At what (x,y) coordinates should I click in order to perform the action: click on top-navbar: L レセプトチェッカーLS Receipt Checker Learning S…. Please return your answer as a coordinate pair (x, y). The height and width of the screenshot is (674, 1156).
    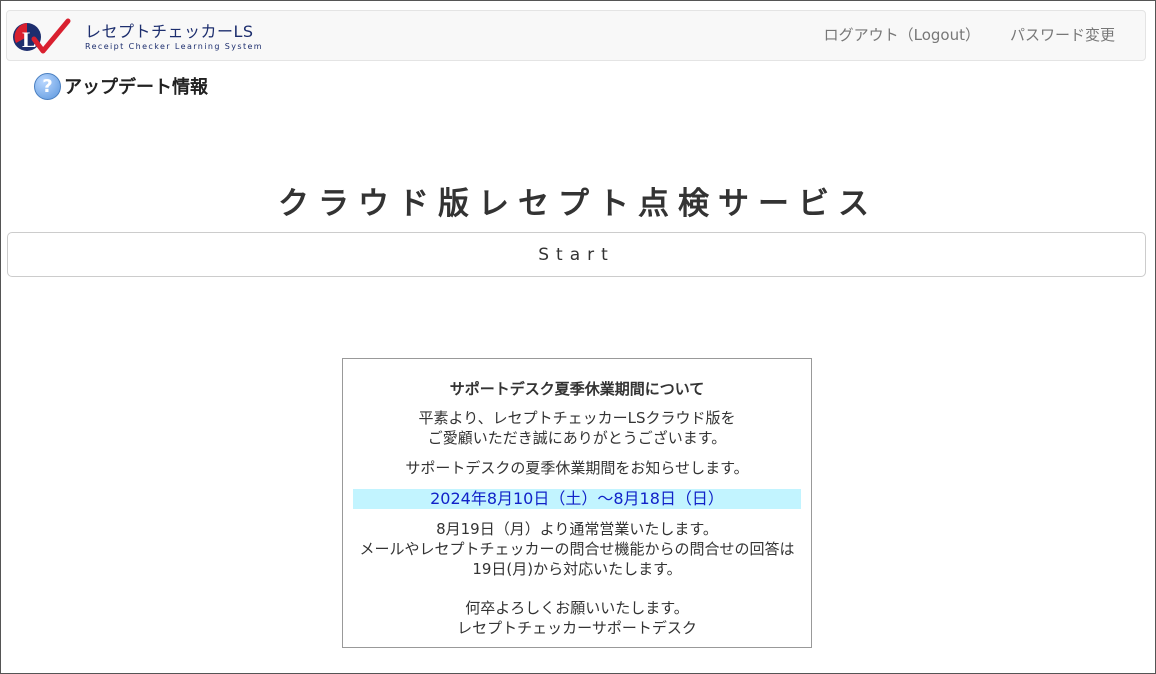
    Looking at the image, I should click on (576, 35).